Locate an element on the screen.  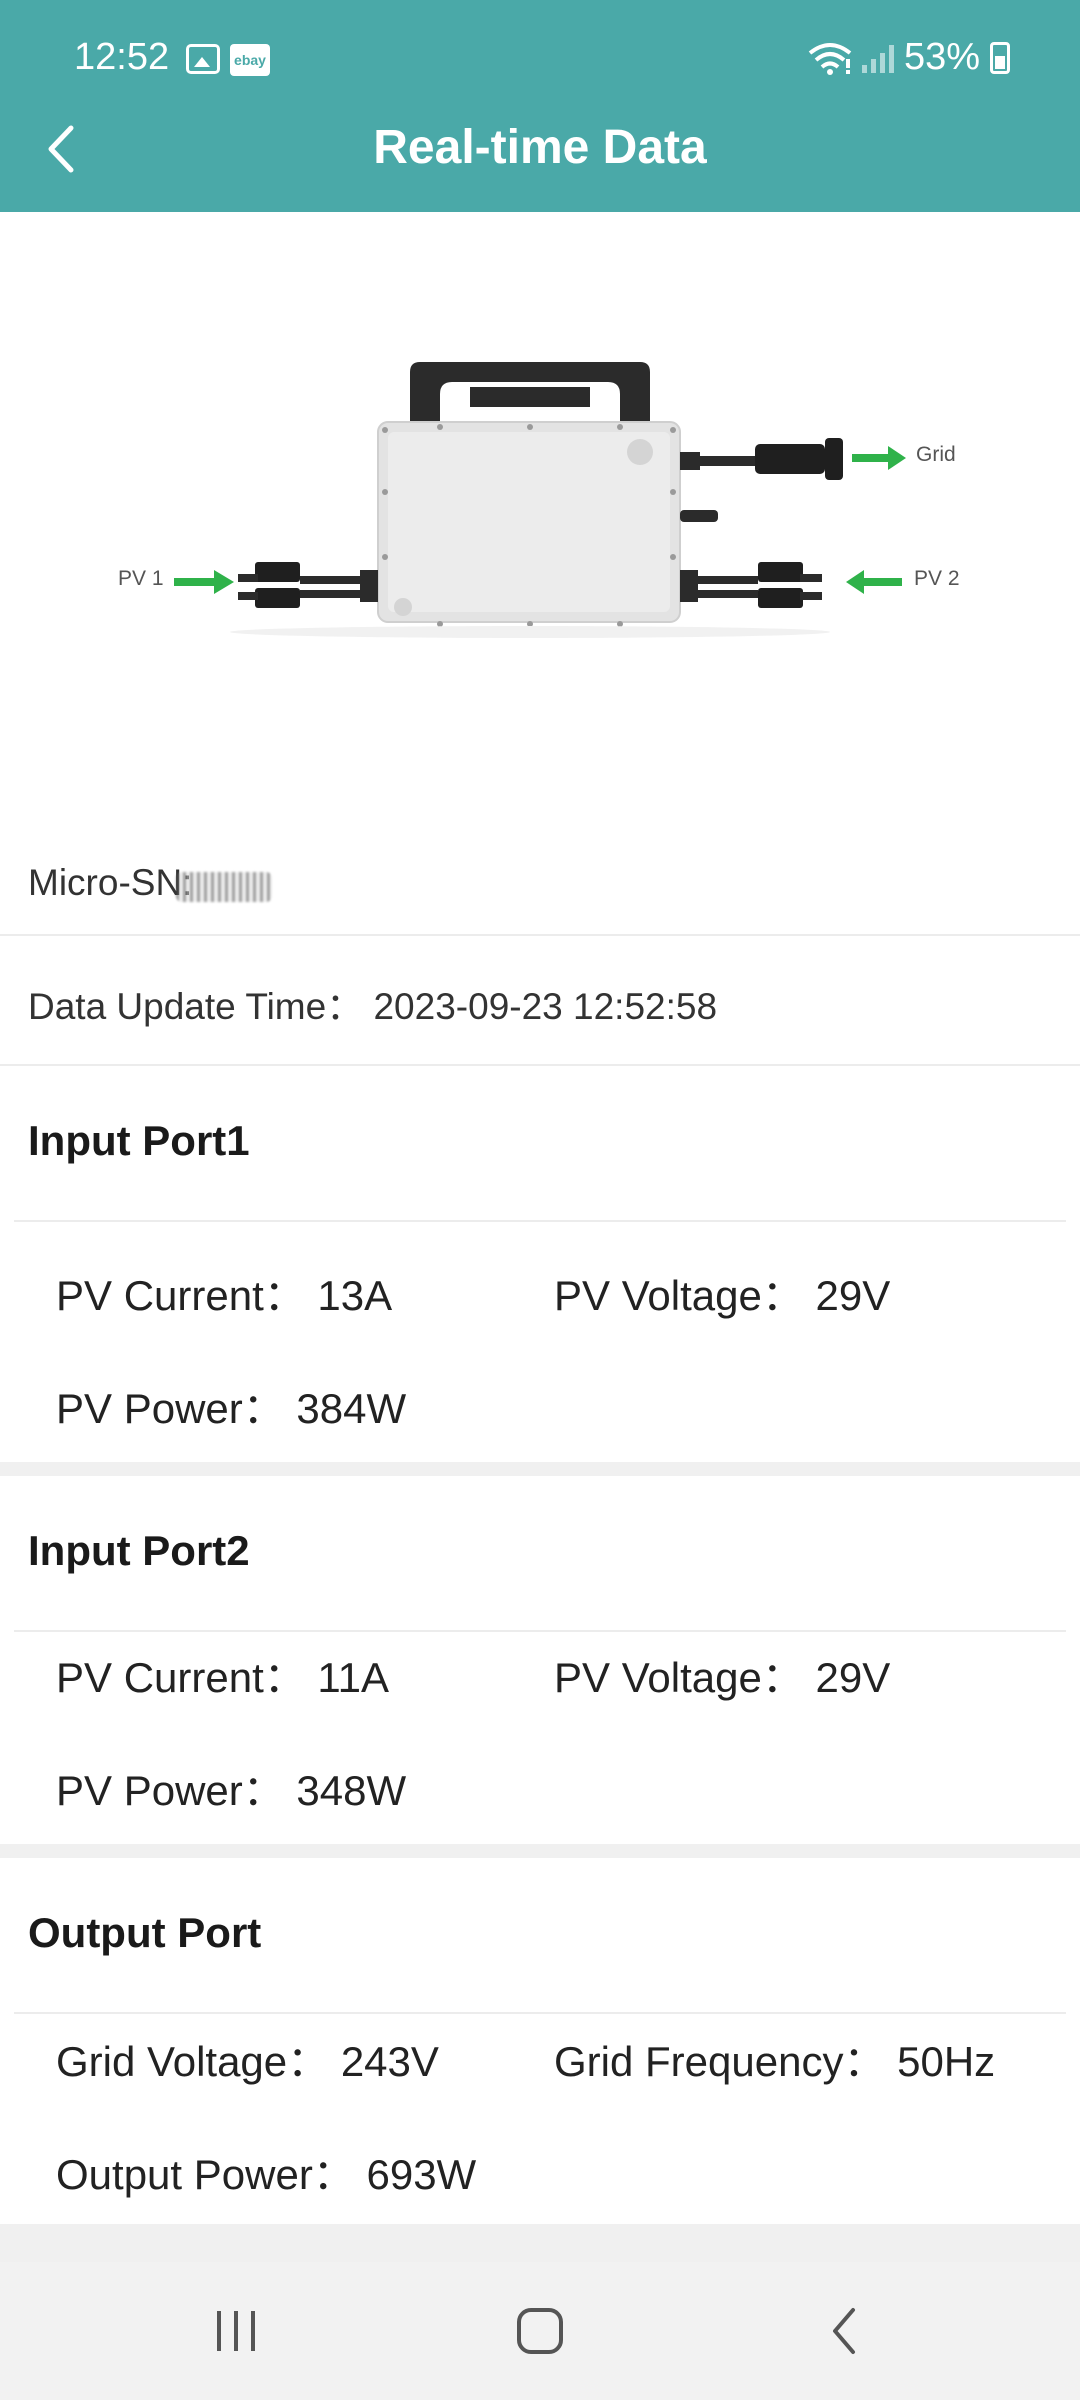
output-power-field: Output Power： 693W is located at coordinates (266, 2171).